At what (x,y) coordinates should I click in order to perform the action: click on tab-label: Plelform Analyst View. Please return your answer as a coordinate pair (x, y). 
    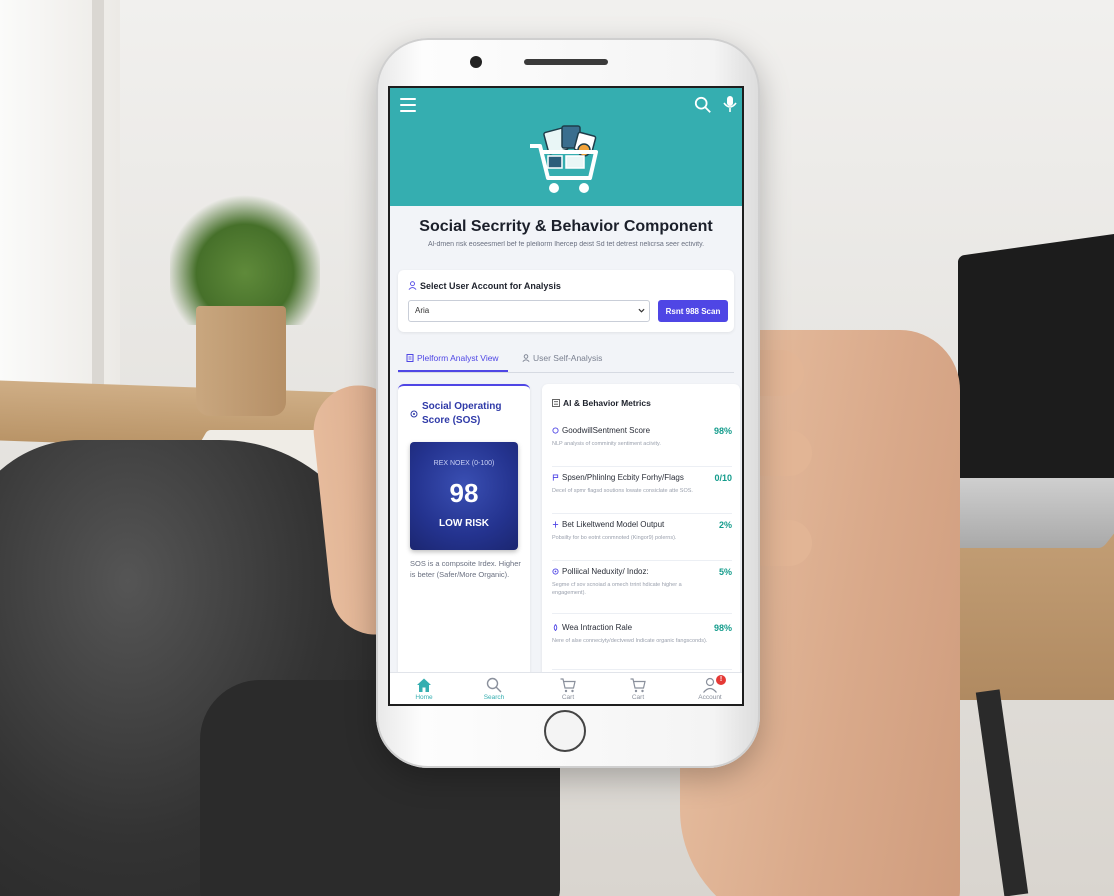
    Looking at the image, I should click on (458, 358).